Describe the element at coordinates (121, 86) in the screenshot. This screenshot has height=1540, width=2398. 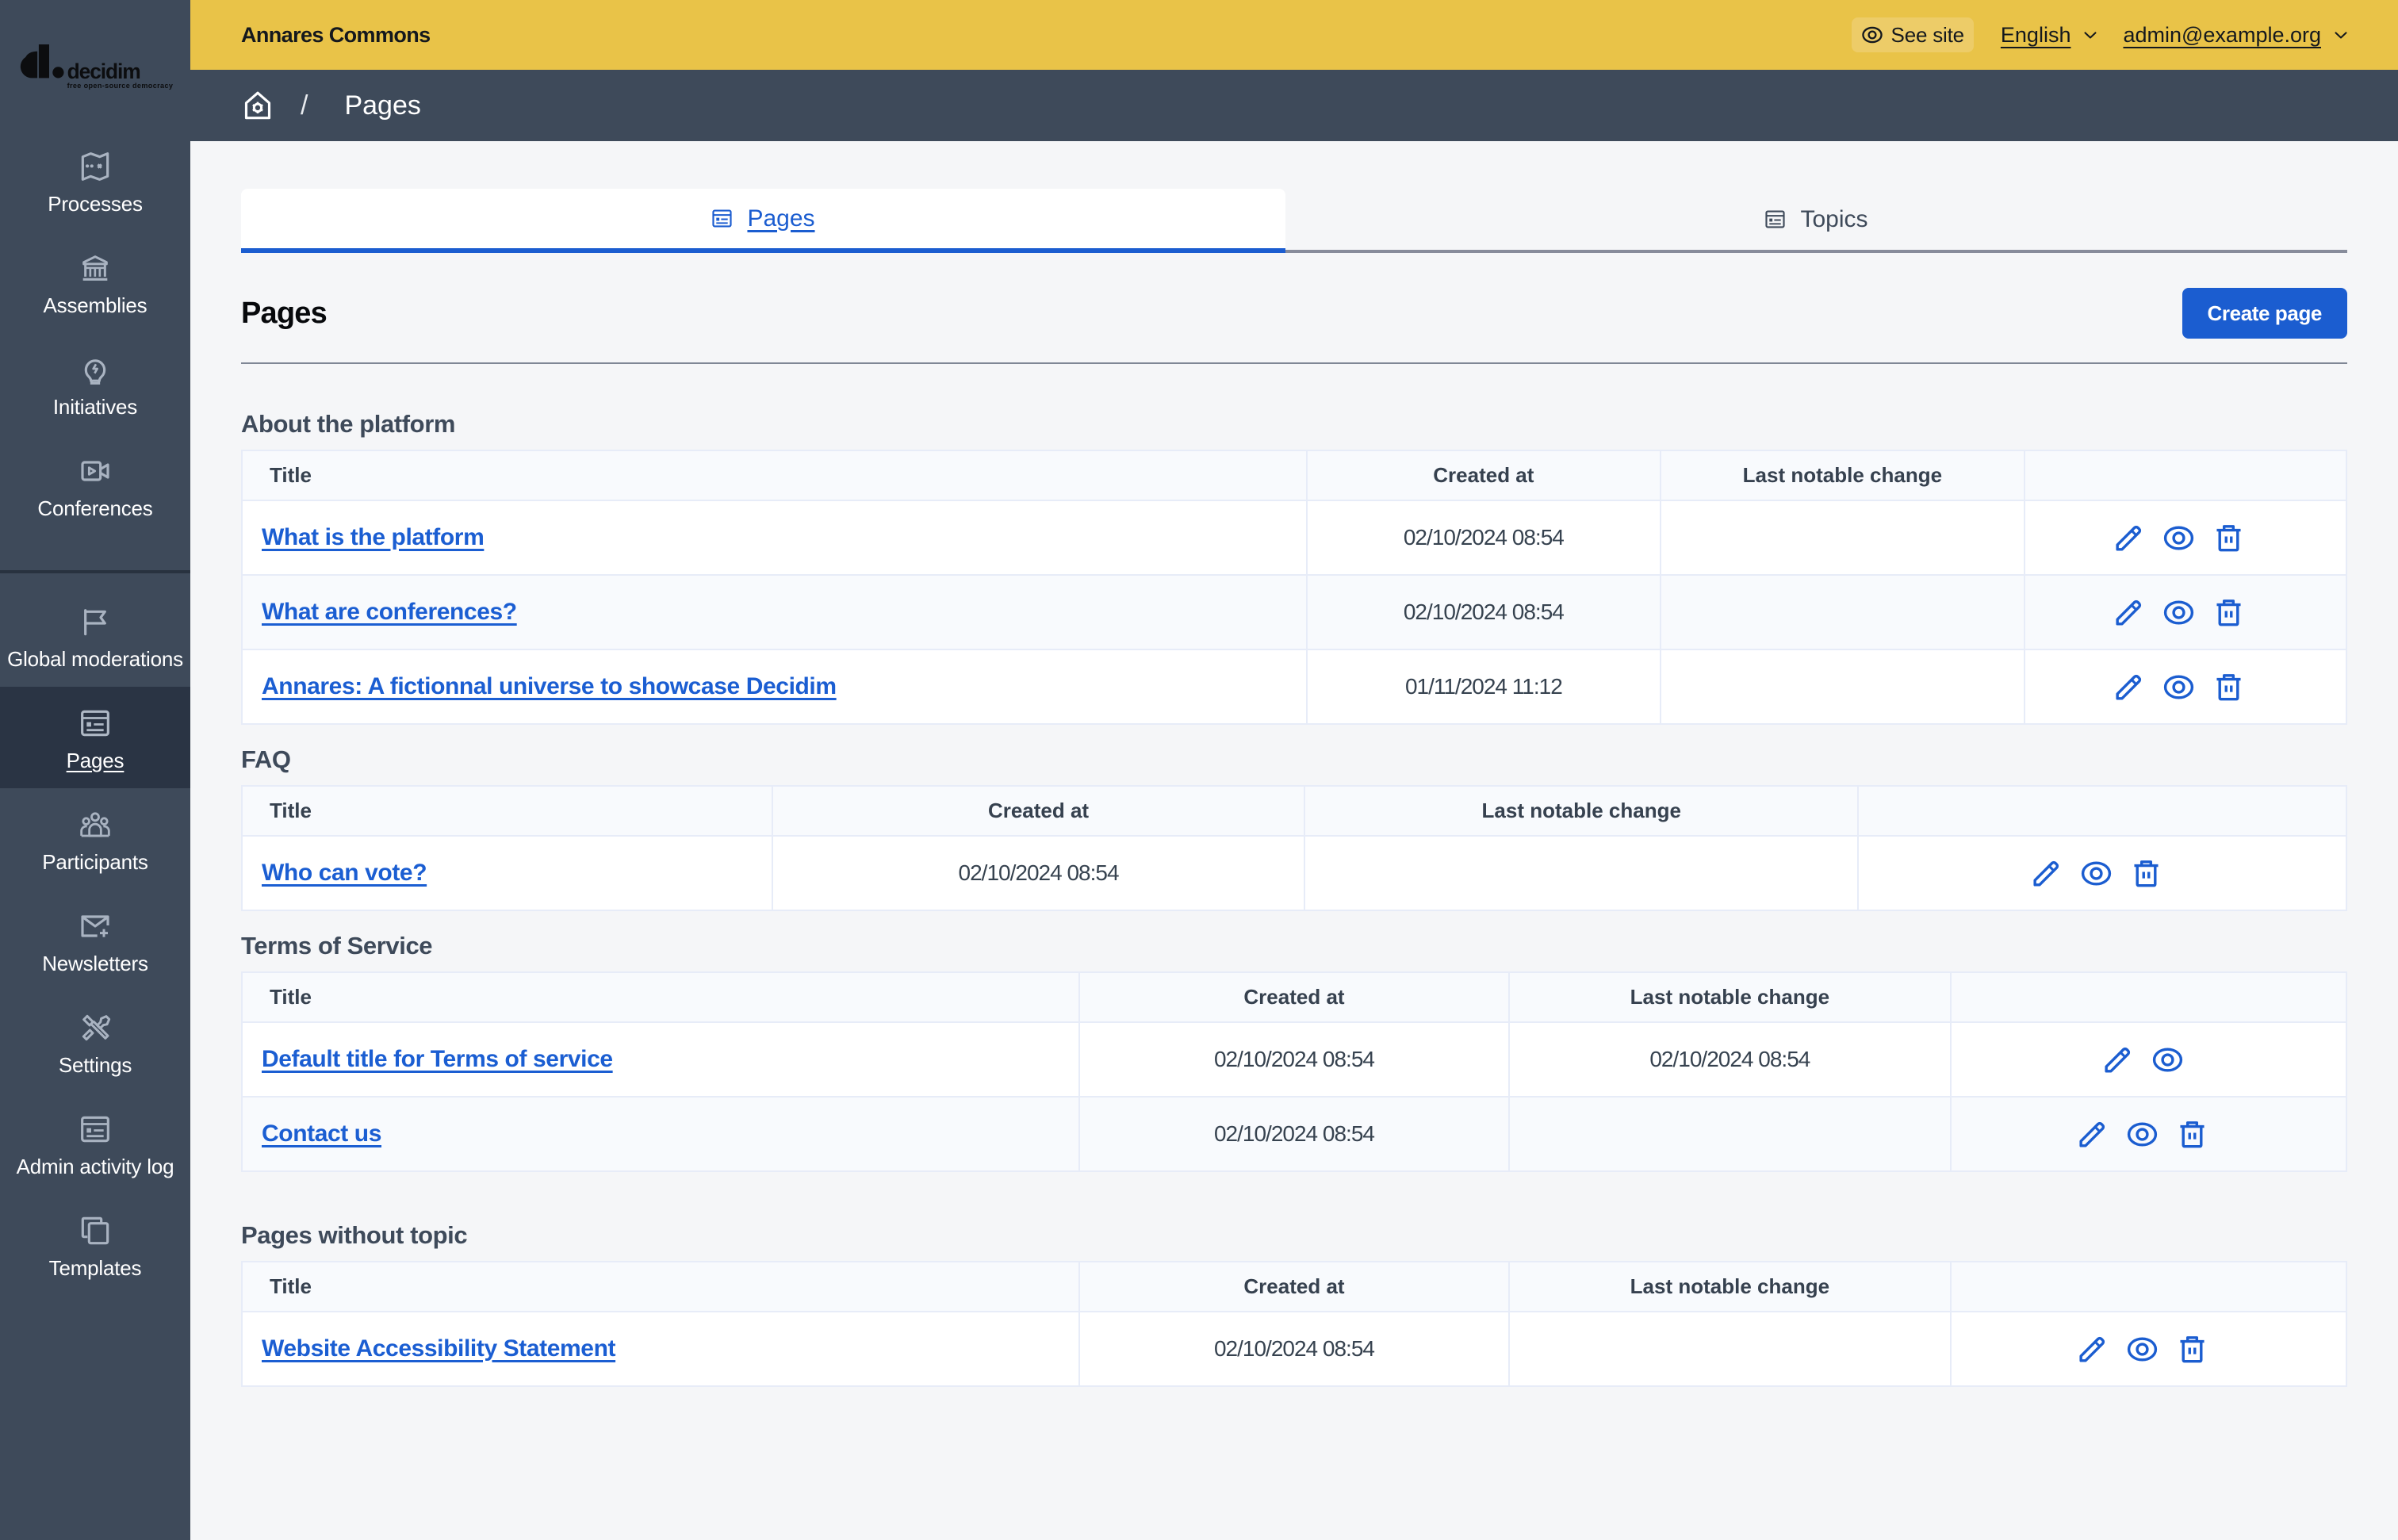
I see `svg-text: free open-source democracy` at that location.